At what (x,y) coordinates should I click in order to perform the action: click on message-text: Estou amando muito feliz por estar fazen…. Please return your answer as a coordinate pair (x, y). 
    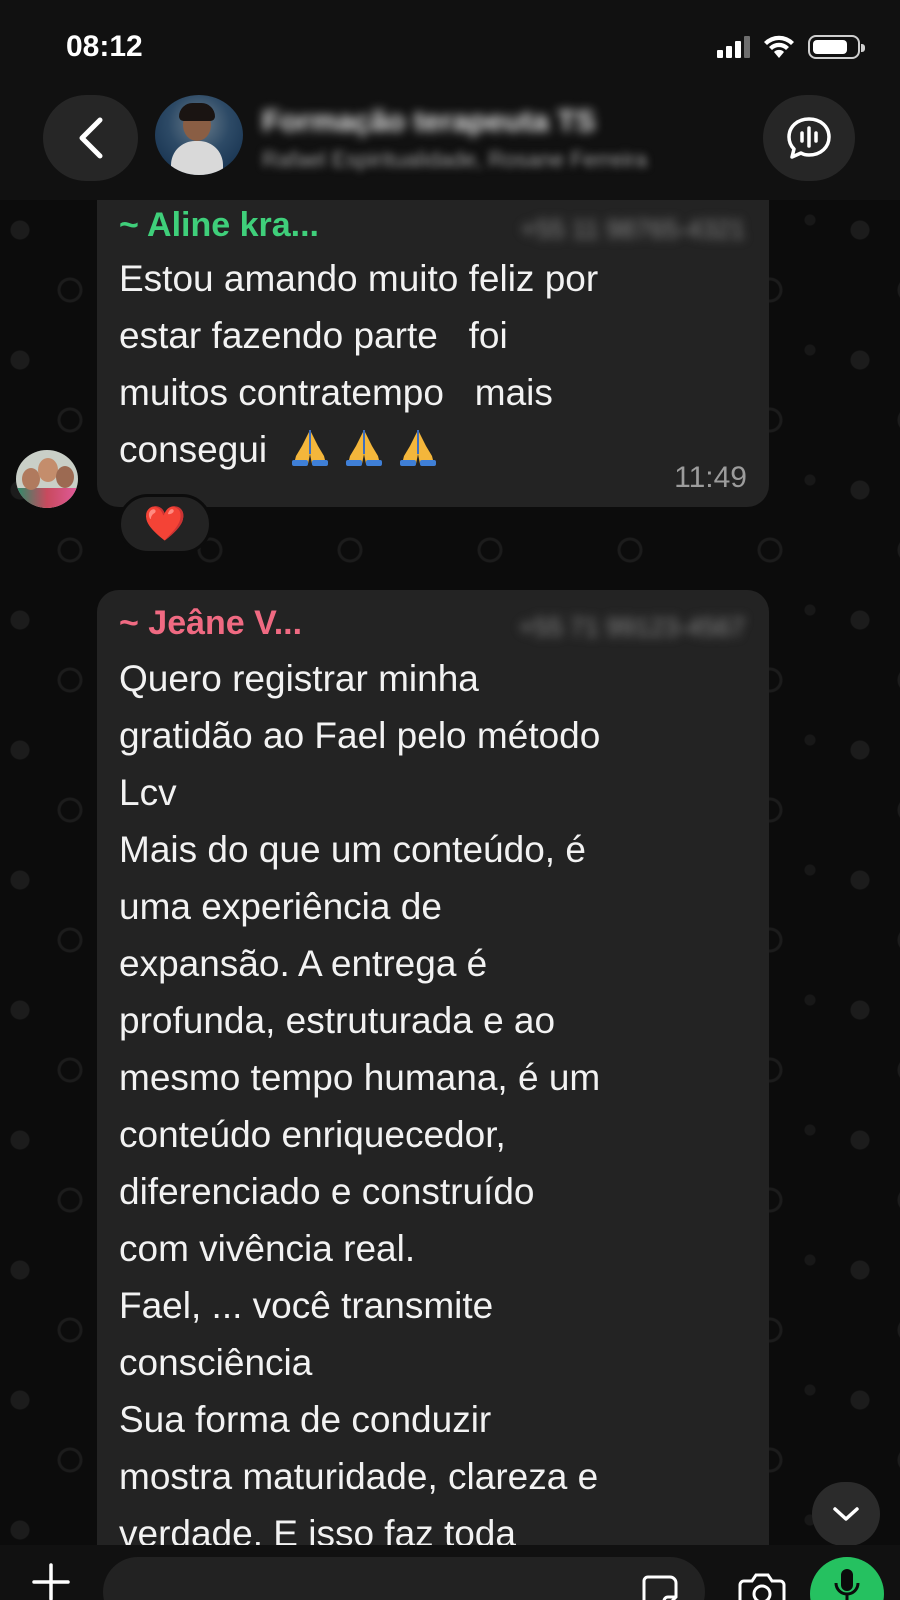
    Looking at the image, I should click on (359, 364).